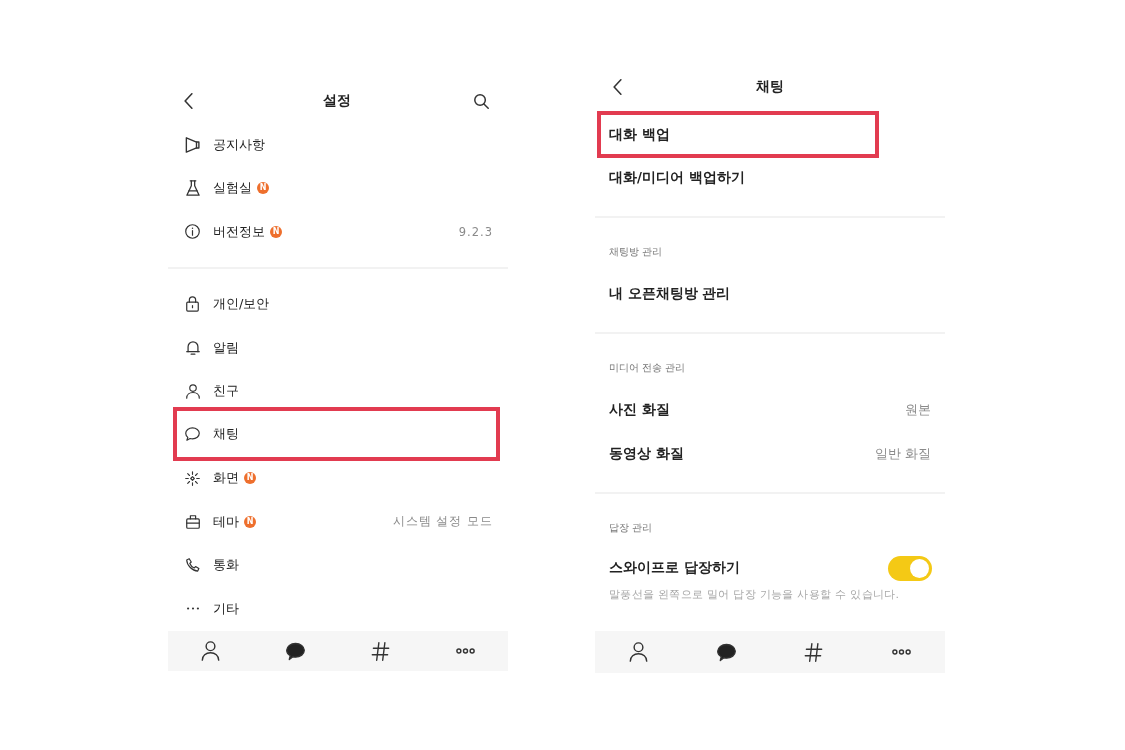  I want to click on menu-item: 화면 N, so click(336, 478).